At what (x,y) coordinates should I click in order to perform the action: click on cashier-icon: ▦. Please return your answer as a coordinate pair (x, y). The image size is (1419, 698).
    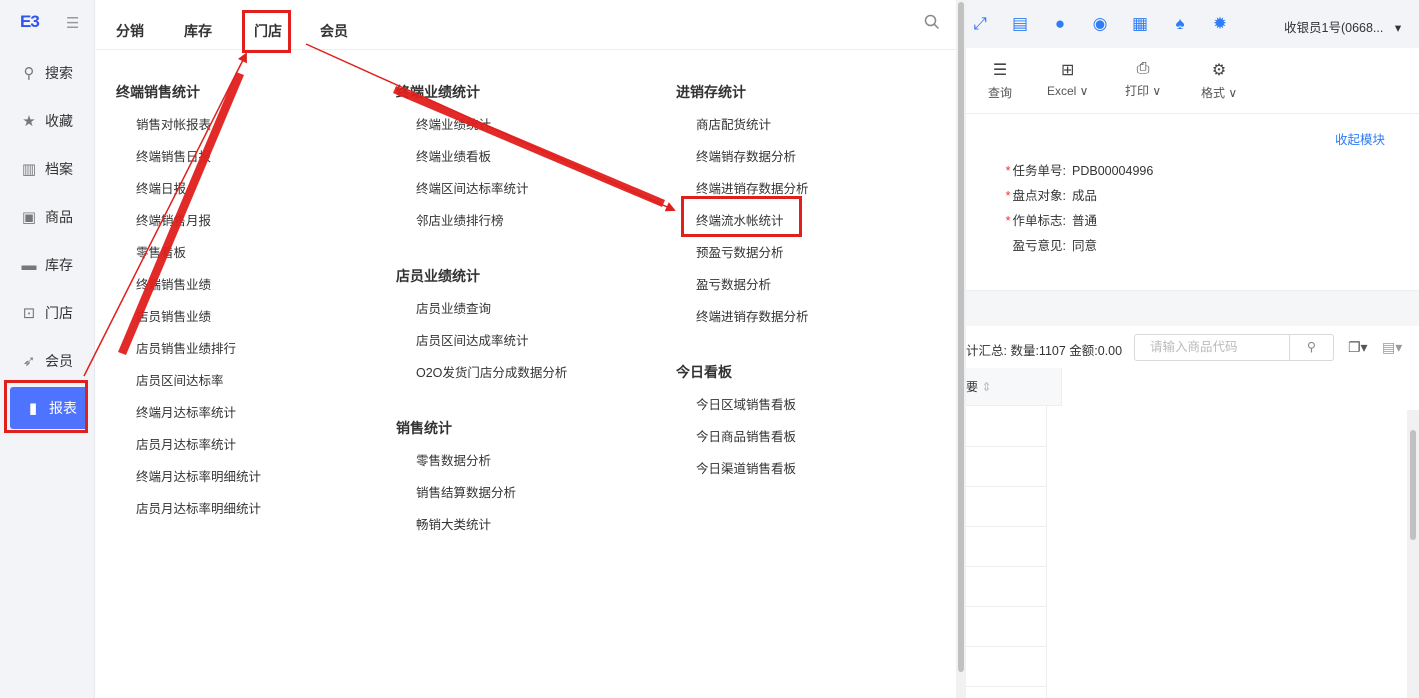
    Looking at the image, I should click on (1140, 24).